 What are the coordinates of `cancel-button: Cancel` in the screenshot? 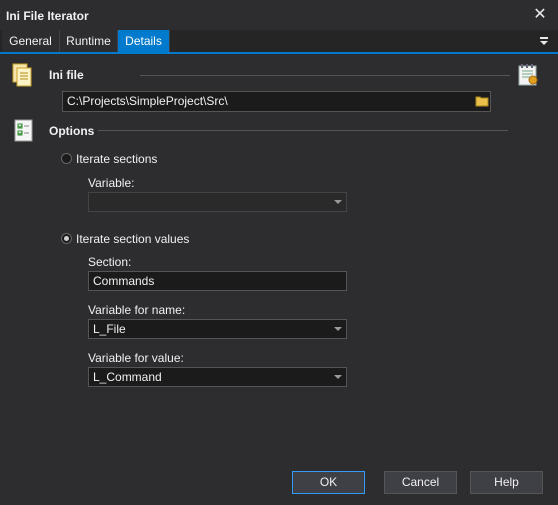 It's located at (420, 482).